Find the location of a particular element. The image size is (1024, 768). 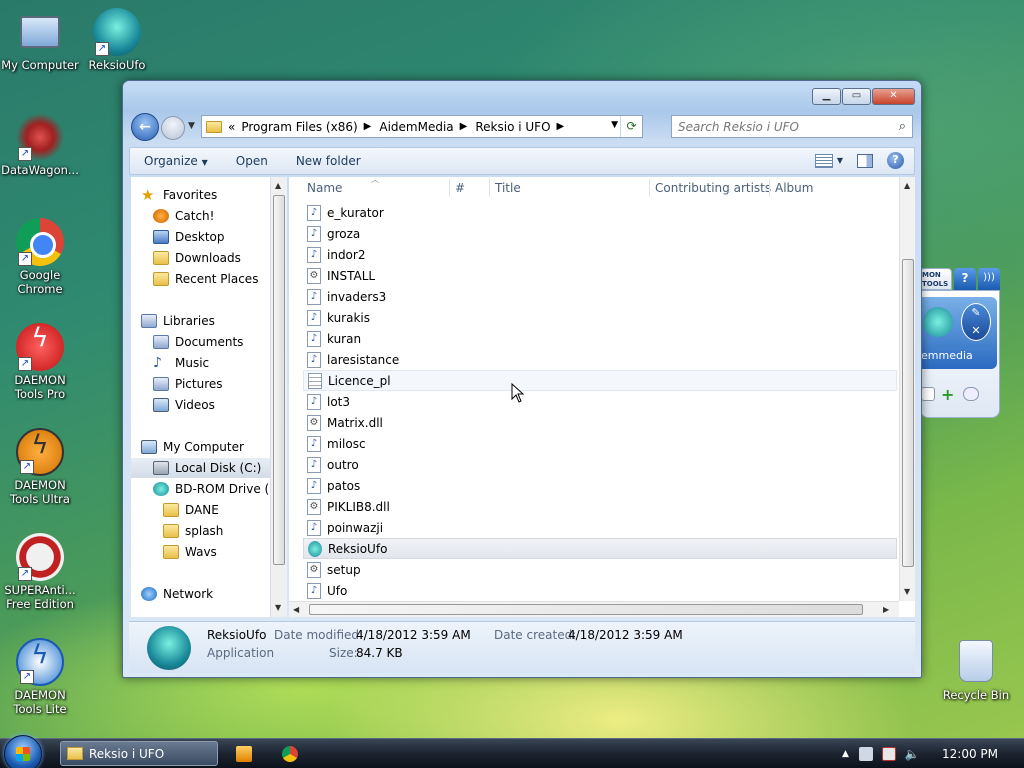

desktop-icon-google-chrome: ↗ Google Chrome is located at coordinates (40, 257).